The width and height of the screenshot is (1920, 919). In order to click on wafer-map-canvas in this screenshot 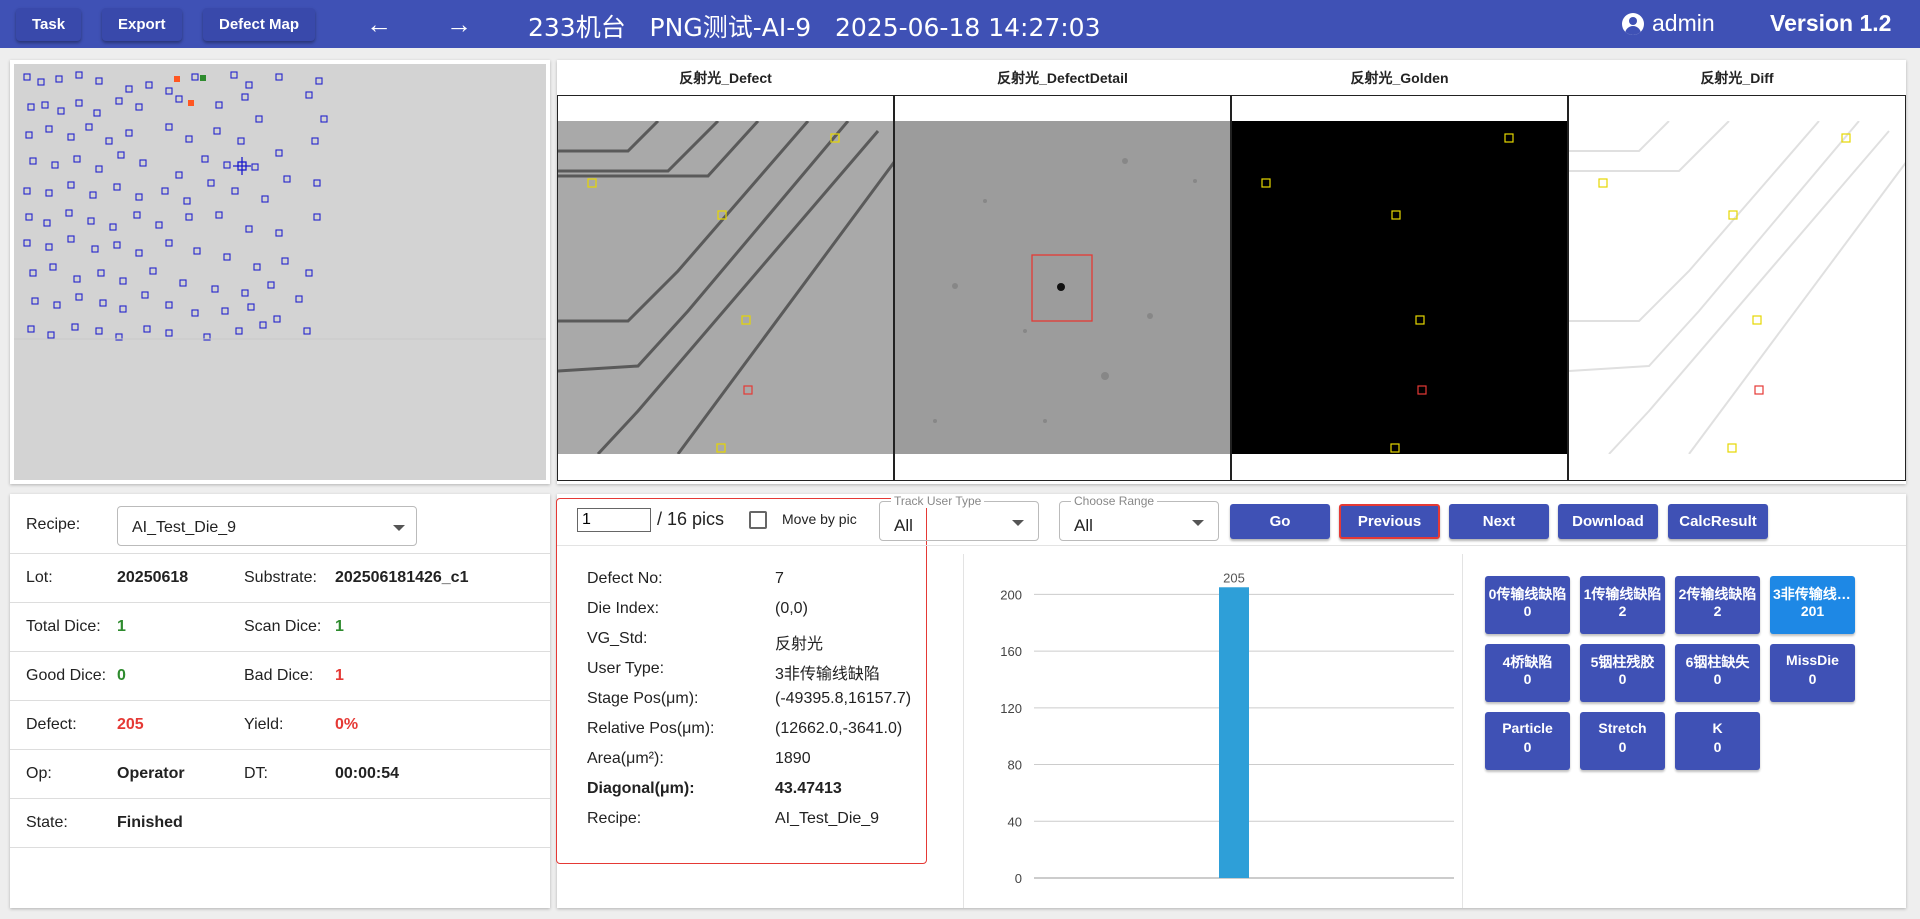, I will do `click(280, 272)`.